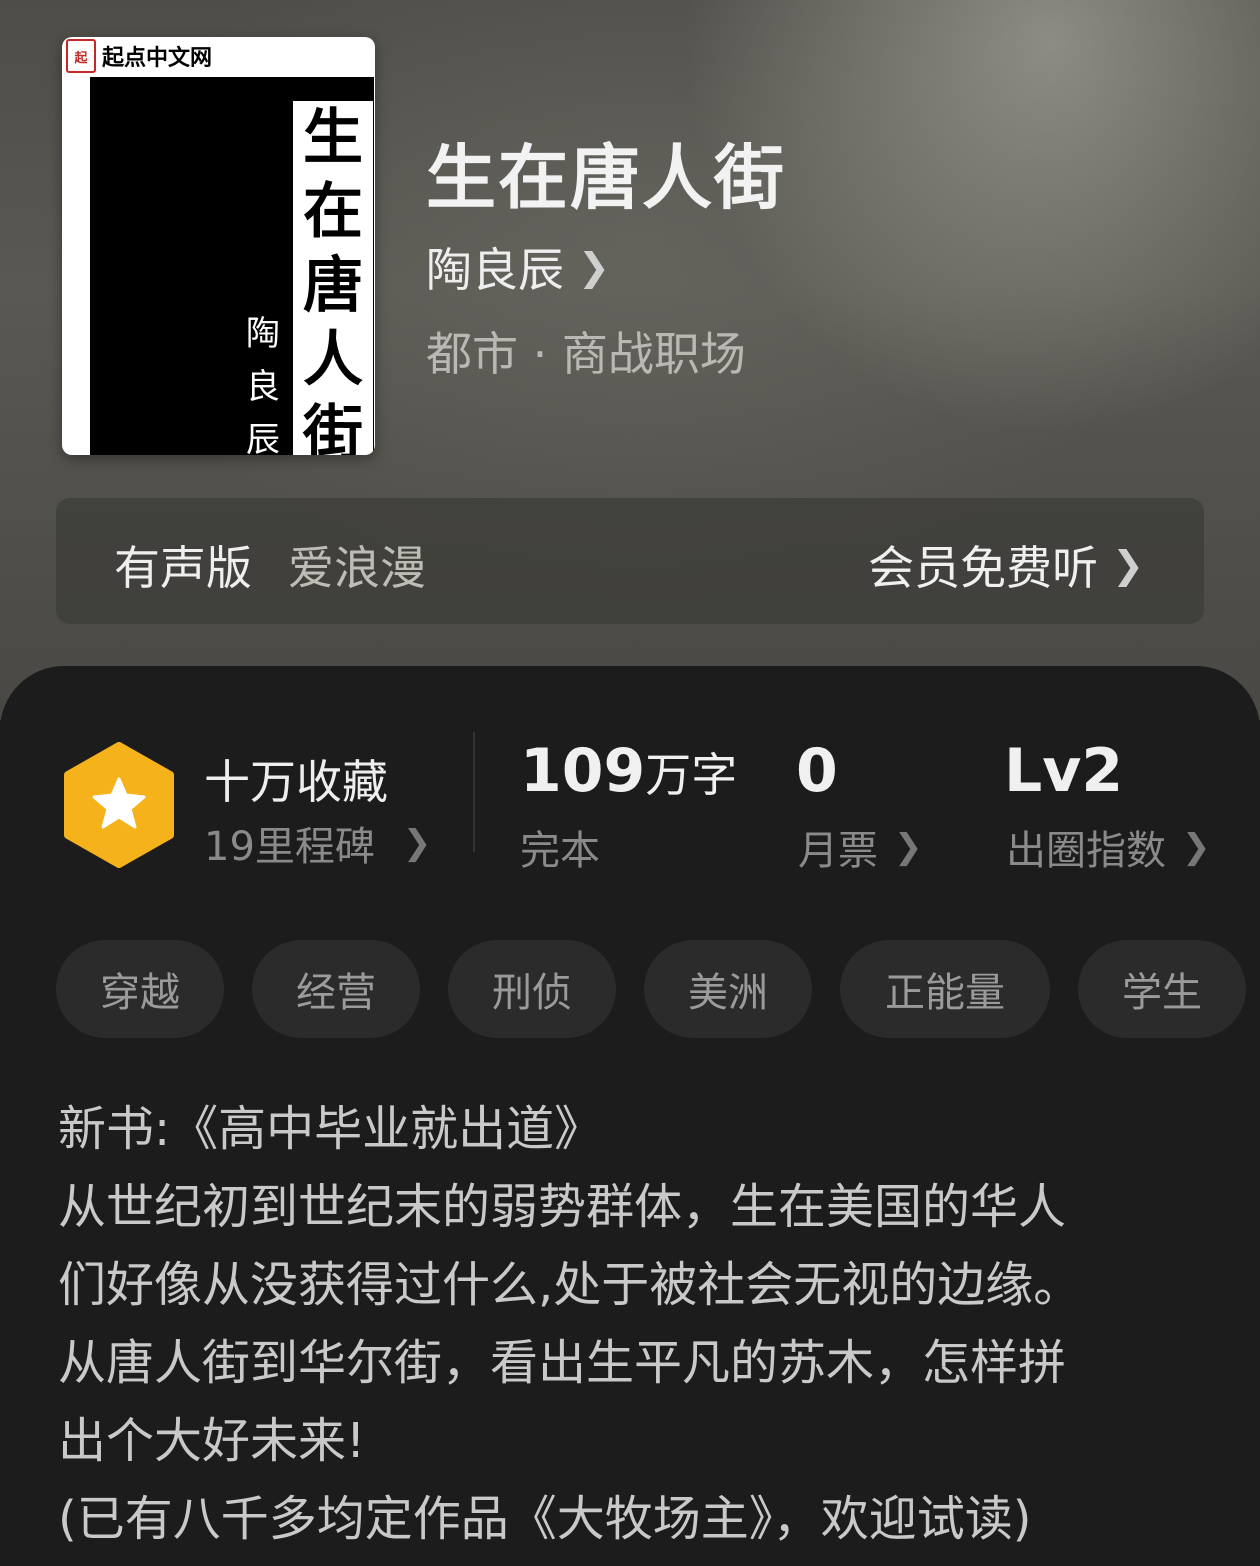 Image resolution: width=1260 pixels, height=1566 pixels. I want to click on word-count-unit: 万字, so click(691, 775).